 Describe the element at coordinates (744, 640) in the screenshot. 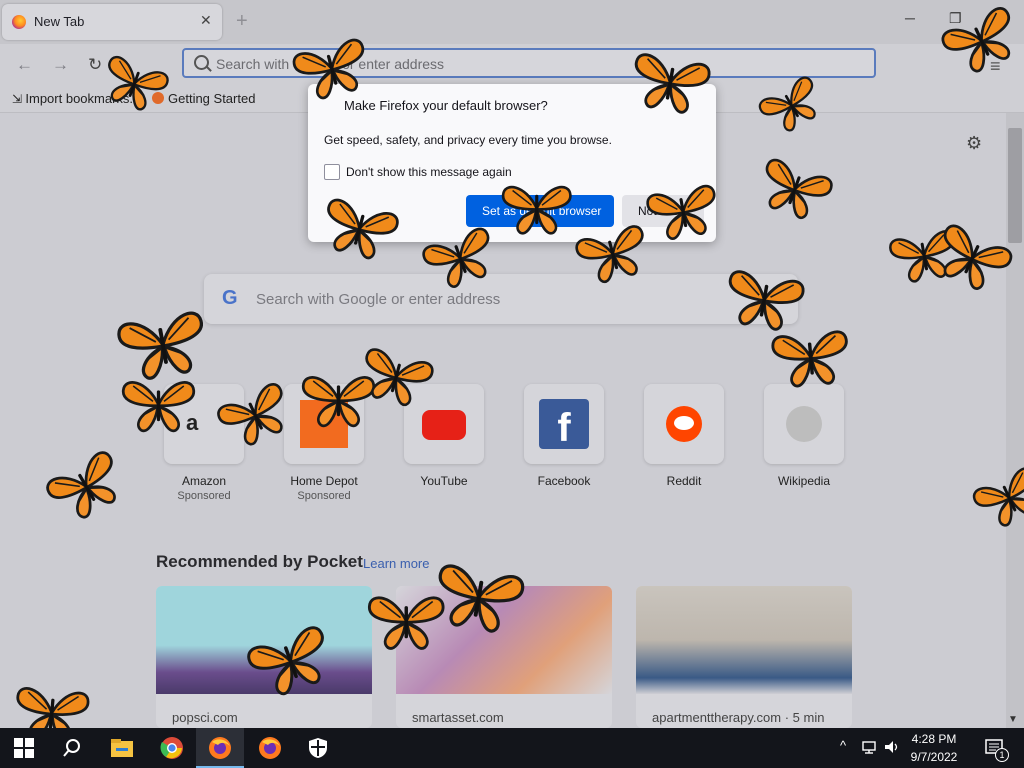

I see `card-image` at that location.